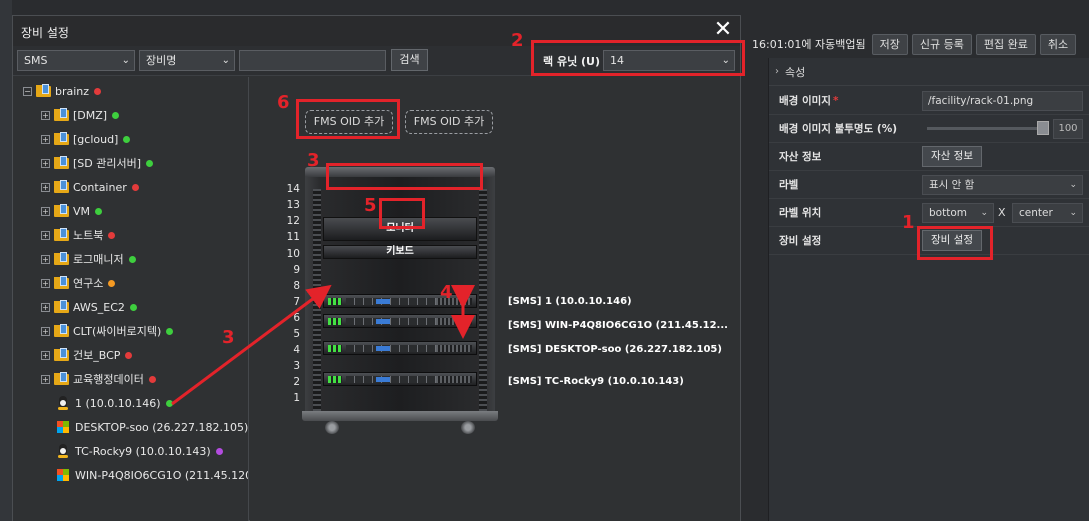 The image size is (1089, 521). I want to click on server-label: [SMS] DESKTOP-soo (26.227.182.105), so click(615, 349).